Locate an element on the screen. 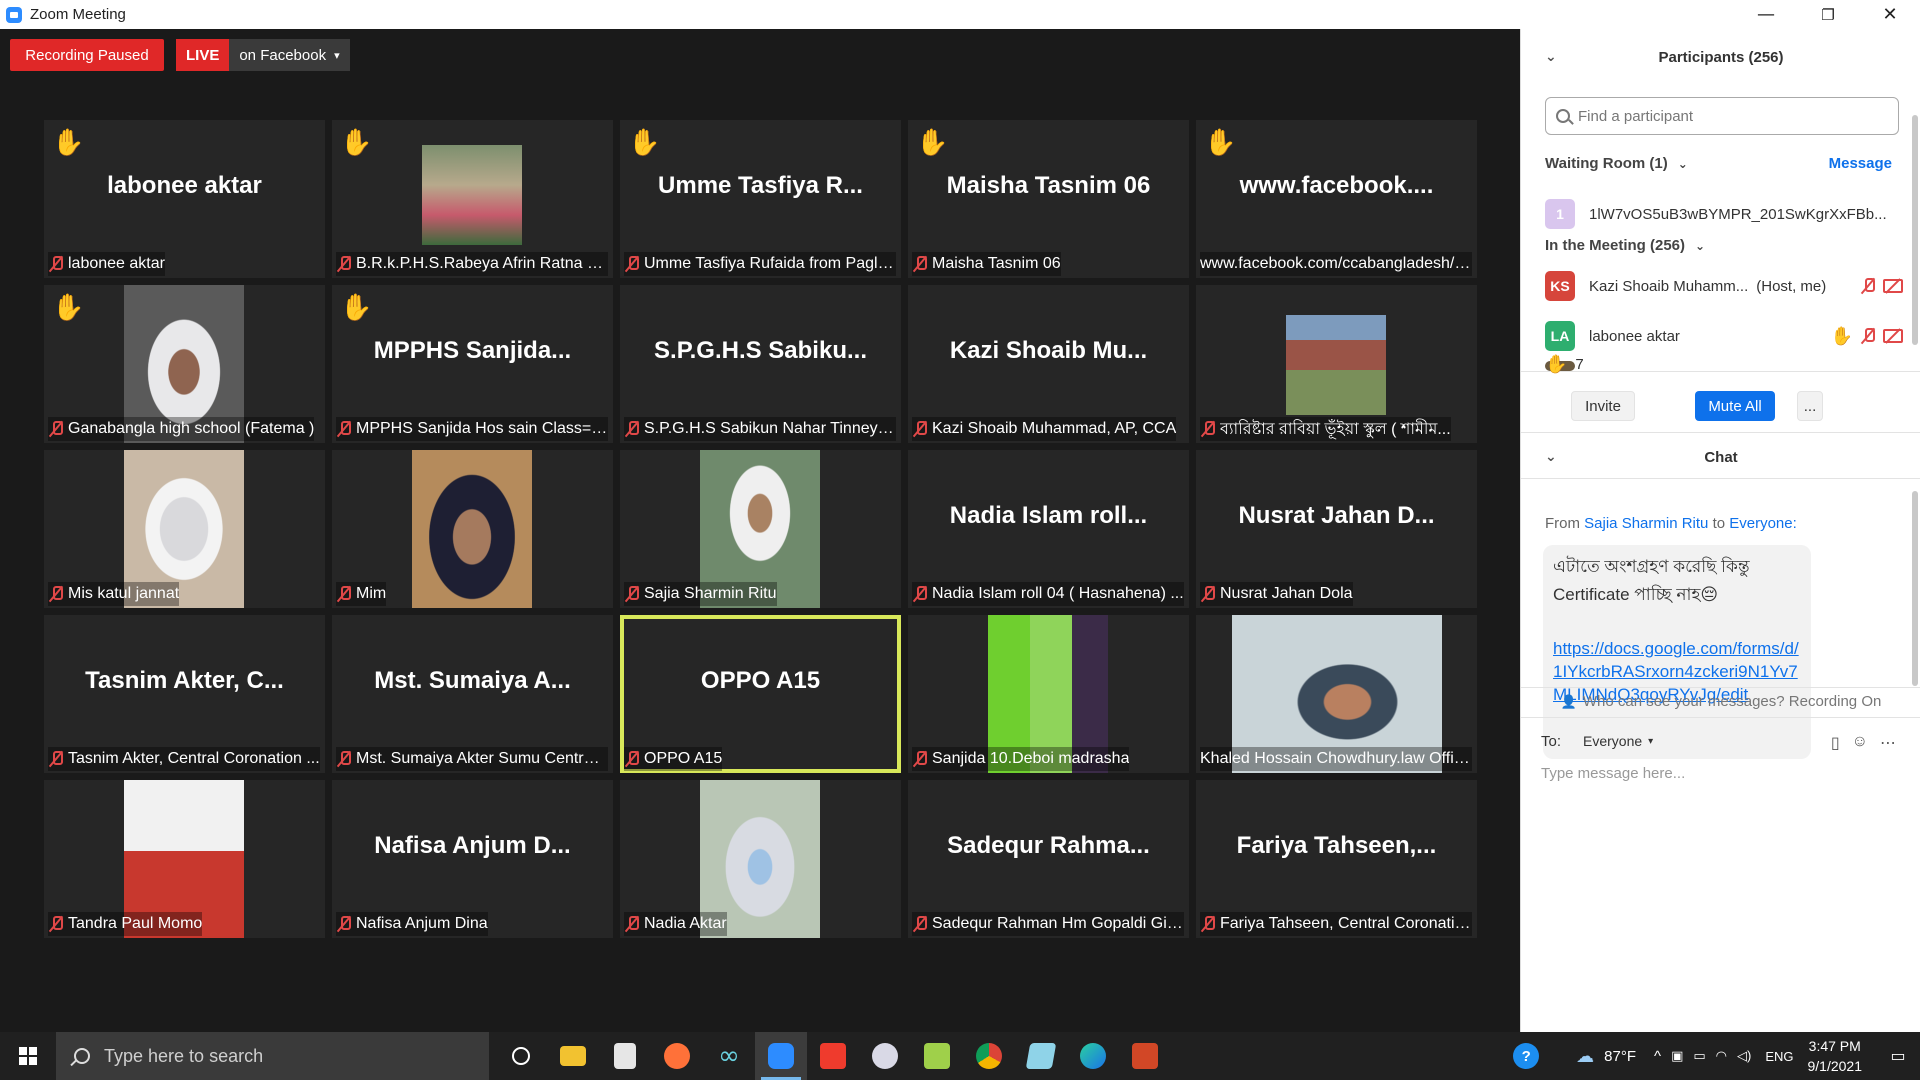 The height and width of the screenshot is (1080, 1920). restore-button: ❐ is located at coordinates (1828, 14).